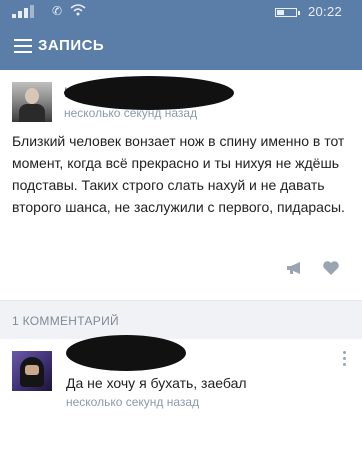 The height and width of the screenshot is (457, 362). Describe the element at coordinates (181, 47) in the screenshot. I see `app-bar: ЗАПИСЬ` at that location.